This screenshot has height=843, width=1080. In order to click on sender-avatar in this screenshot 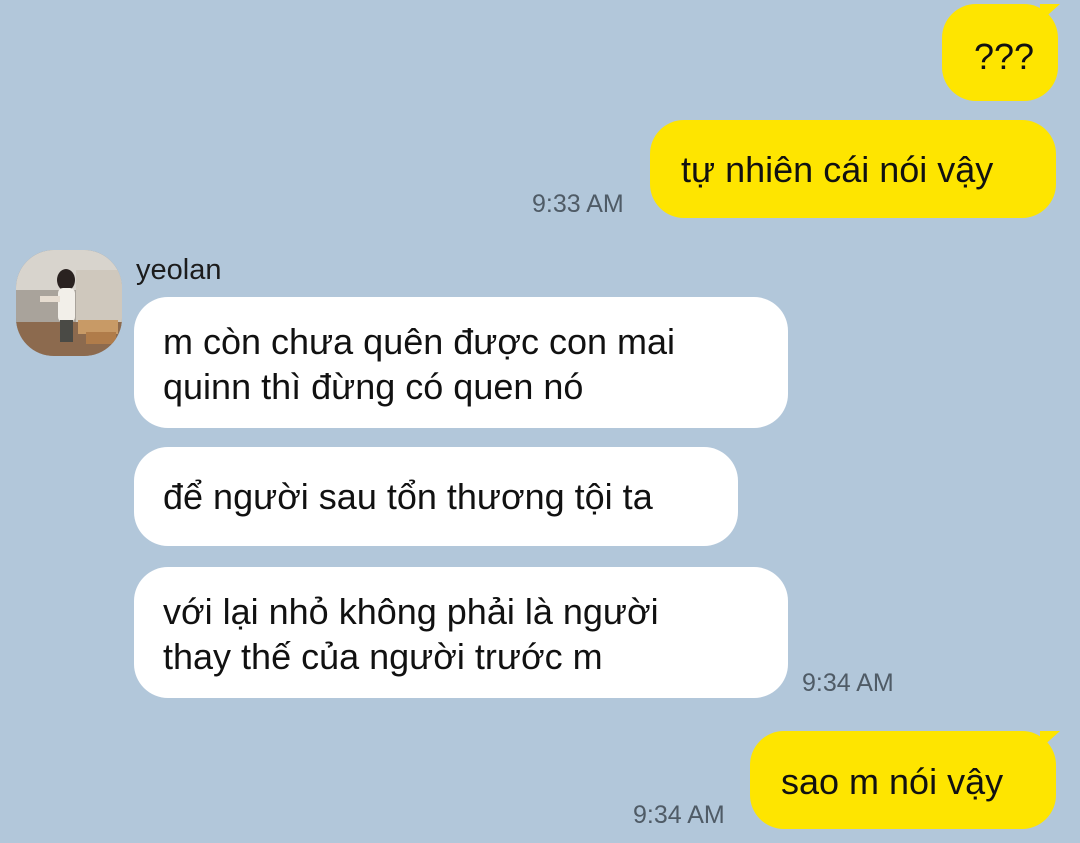, I will do `click(69, 303)`.